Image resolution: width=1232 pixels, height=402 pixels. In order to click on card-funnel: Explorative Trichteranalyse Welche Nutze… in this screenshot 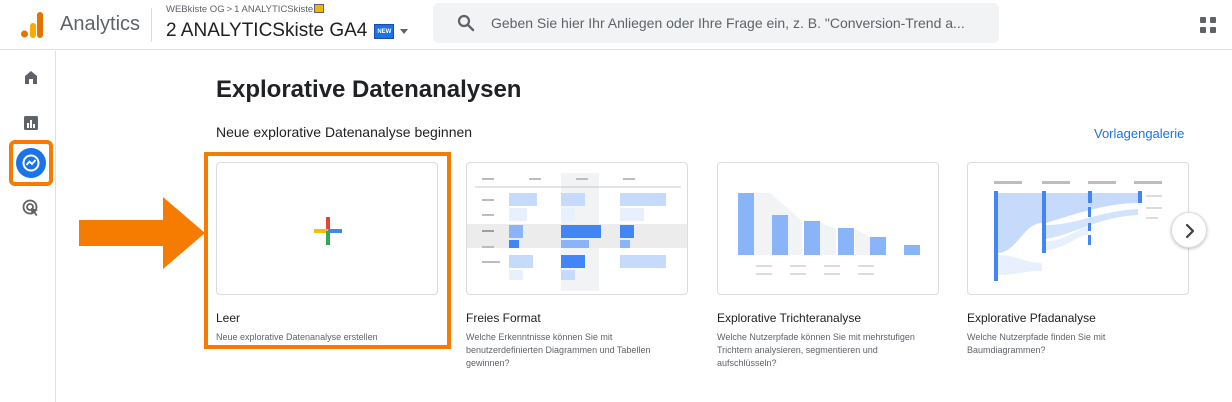, I will do `click(828, 266)`.